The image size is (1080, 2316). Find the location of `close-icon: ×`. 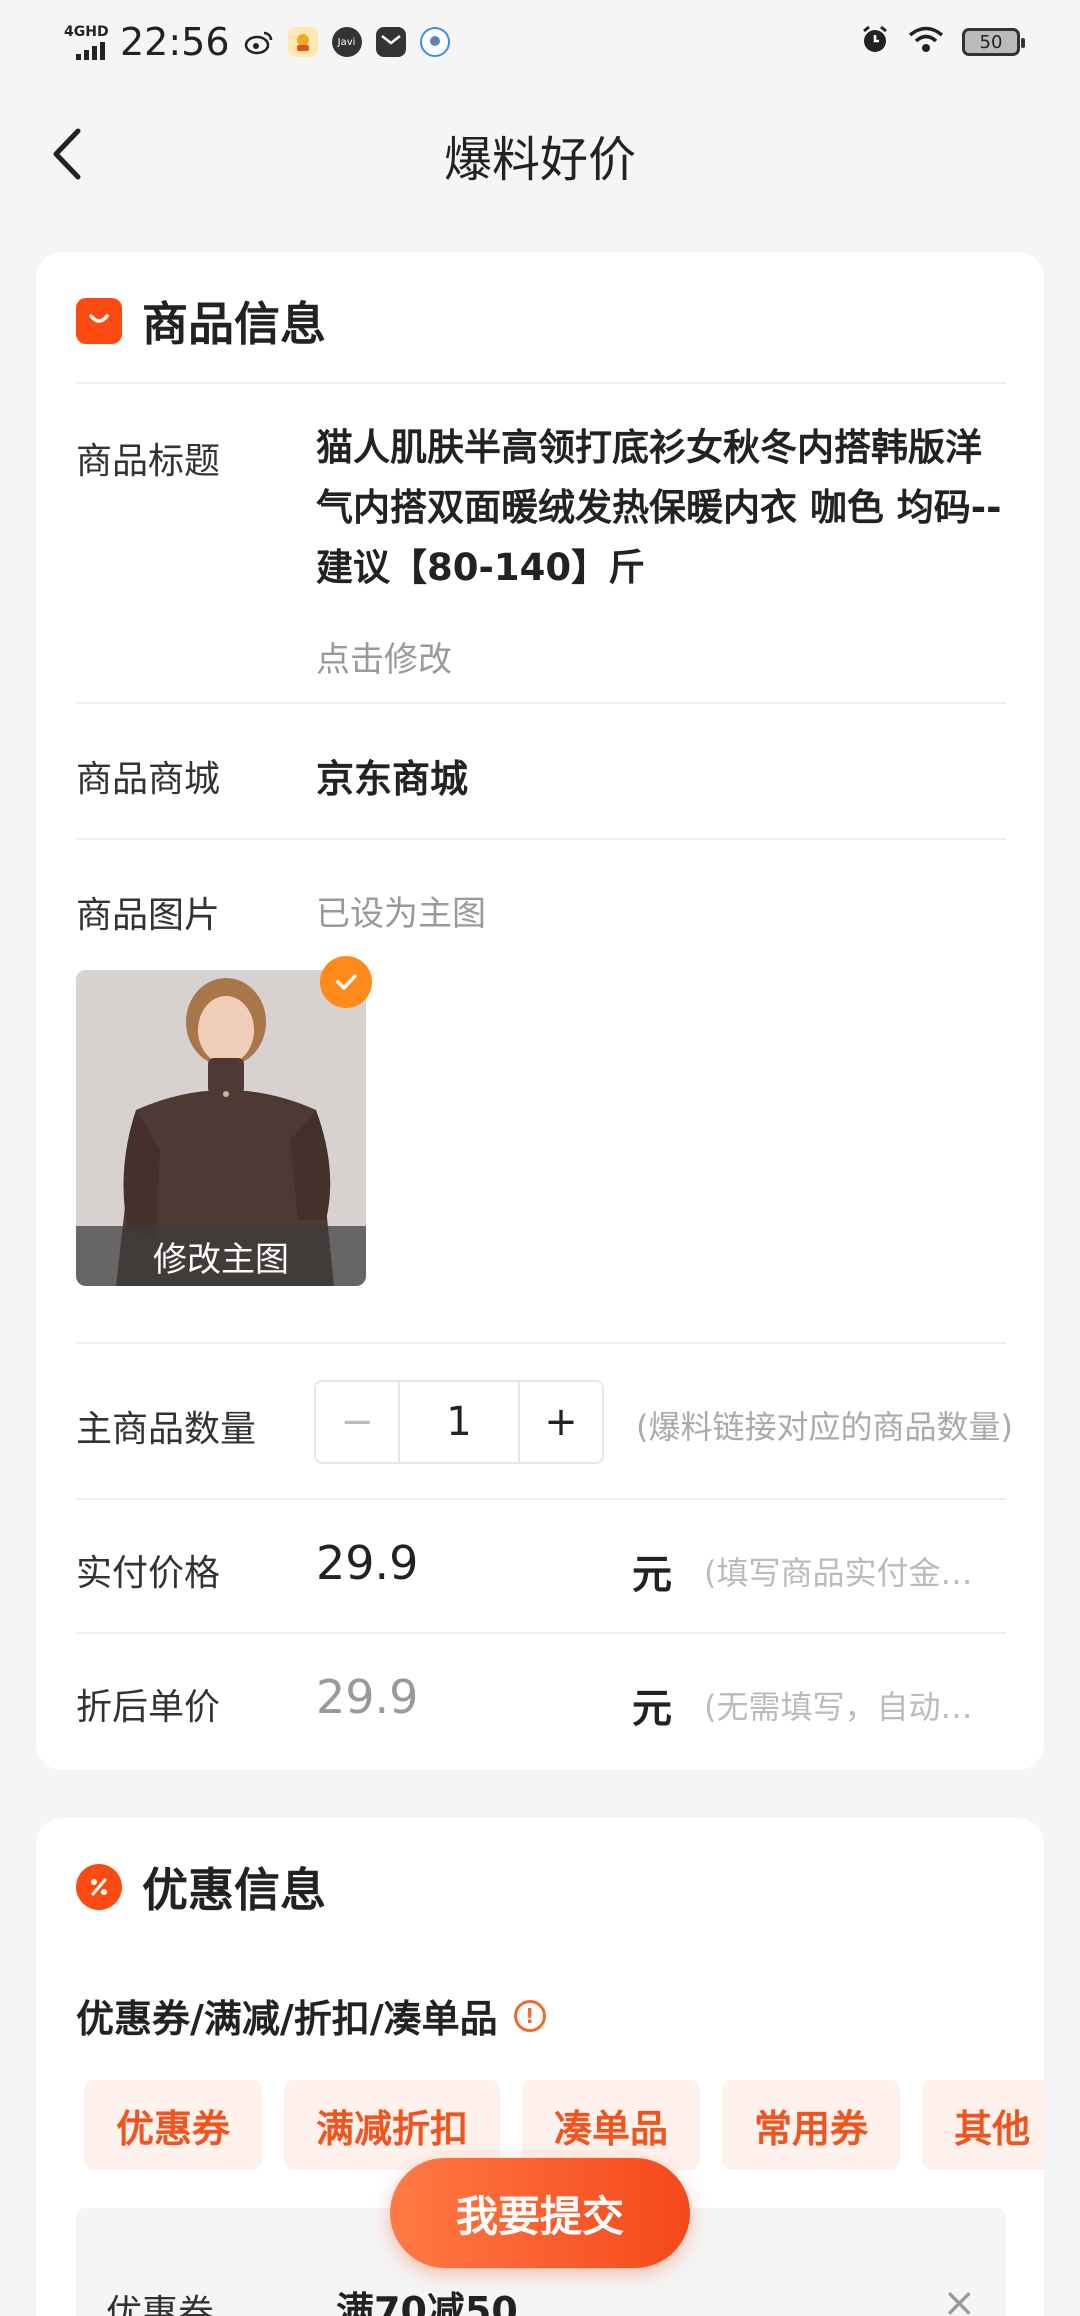

close-icon: × is located at coordinates (959, 2298).